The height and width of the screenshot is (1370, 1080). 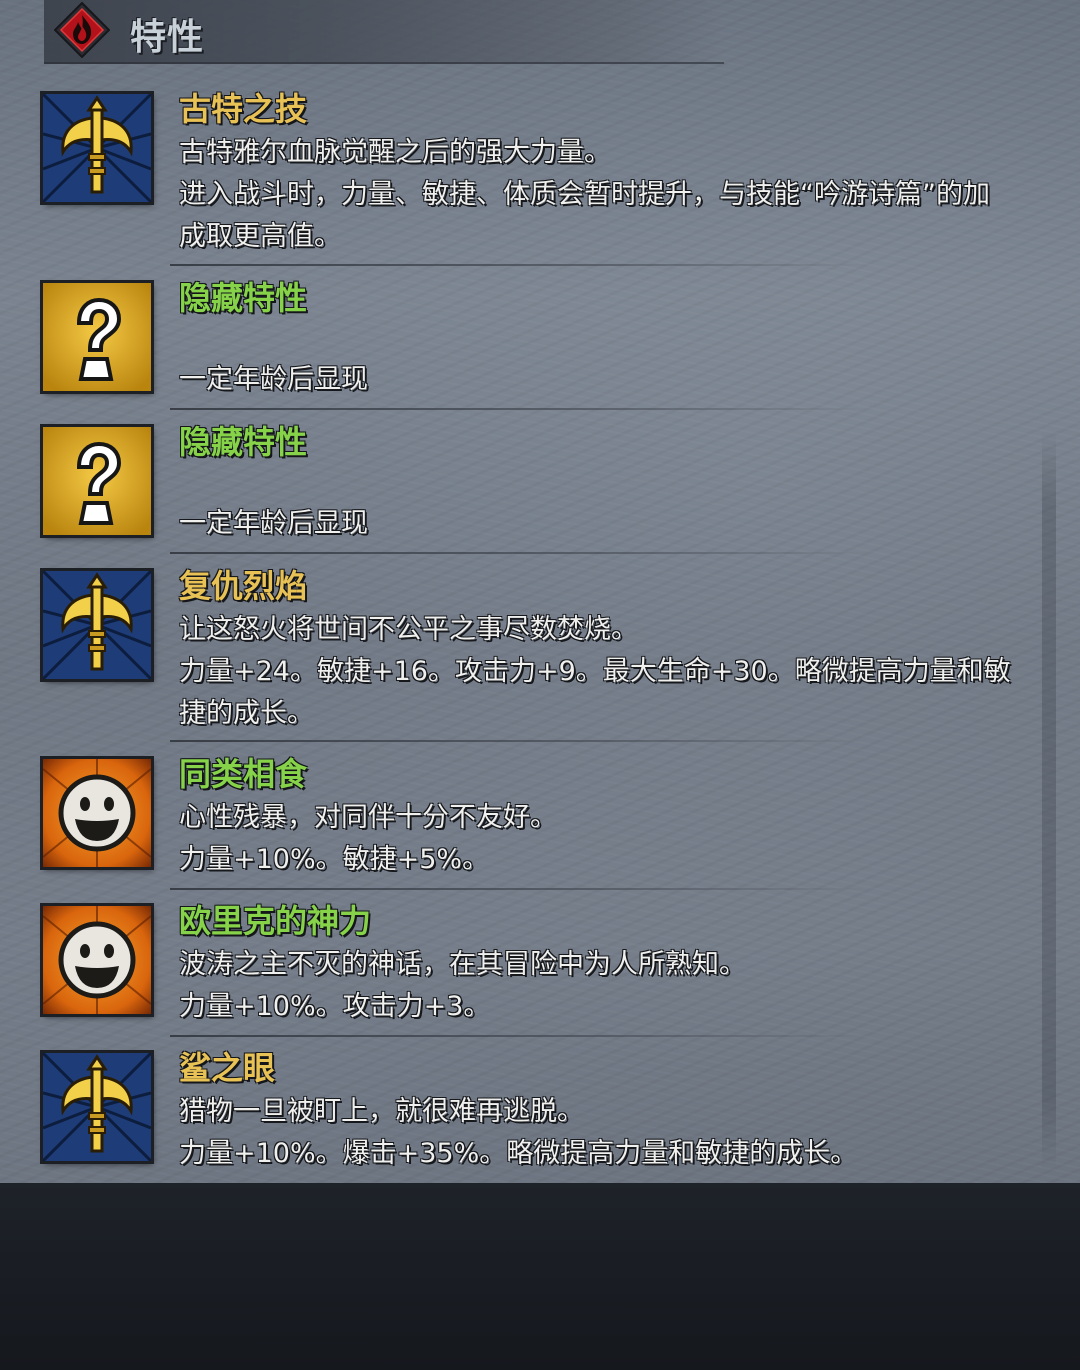 What do you see at coordinates (584, 194) in the screenshot?
I see `trait-effect: 进入战斗时，力量、敏捷、体质会暂时提升，与技能“吟游诗篇”的加` at bounding box center [584, 194].